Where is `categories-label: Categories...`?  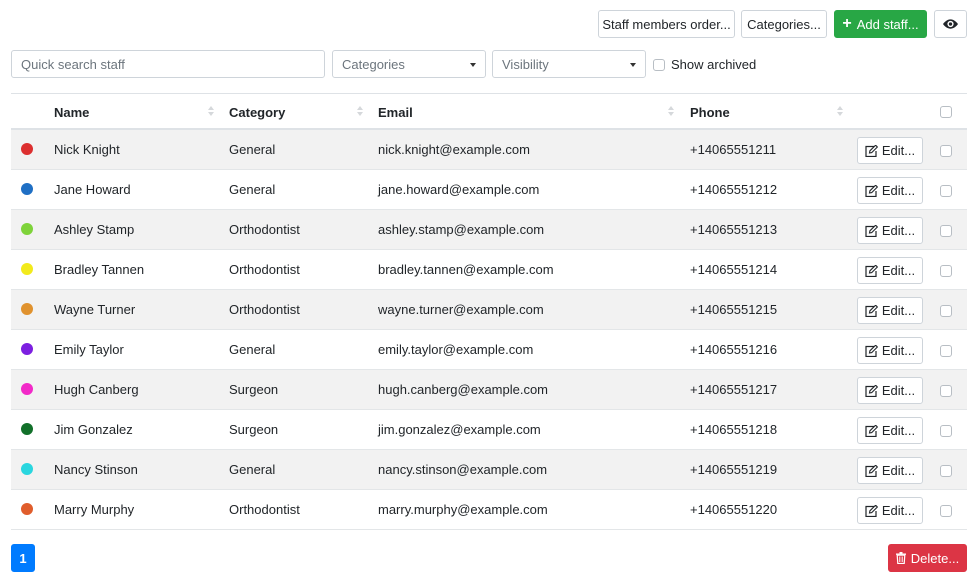
categories-label: Categories... is located at coordinates (784, 24).